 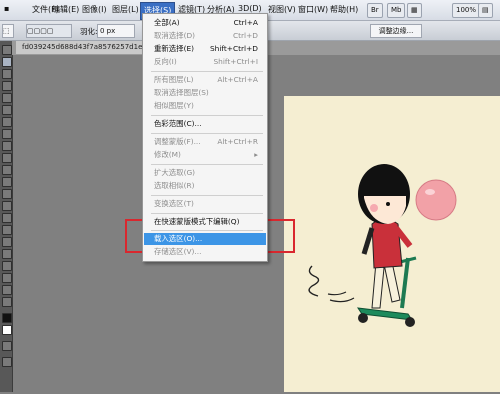 What do you see at coordinates (7, 170) in the screenshot?
I see `eraser-tool-icon` at bounding box center [7, 170].